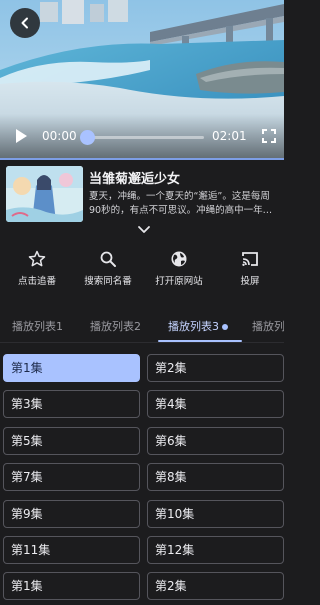  Describe the element at coordinates (71, 441) in the screenshot. I see `episode-button: 第5集` at that location.